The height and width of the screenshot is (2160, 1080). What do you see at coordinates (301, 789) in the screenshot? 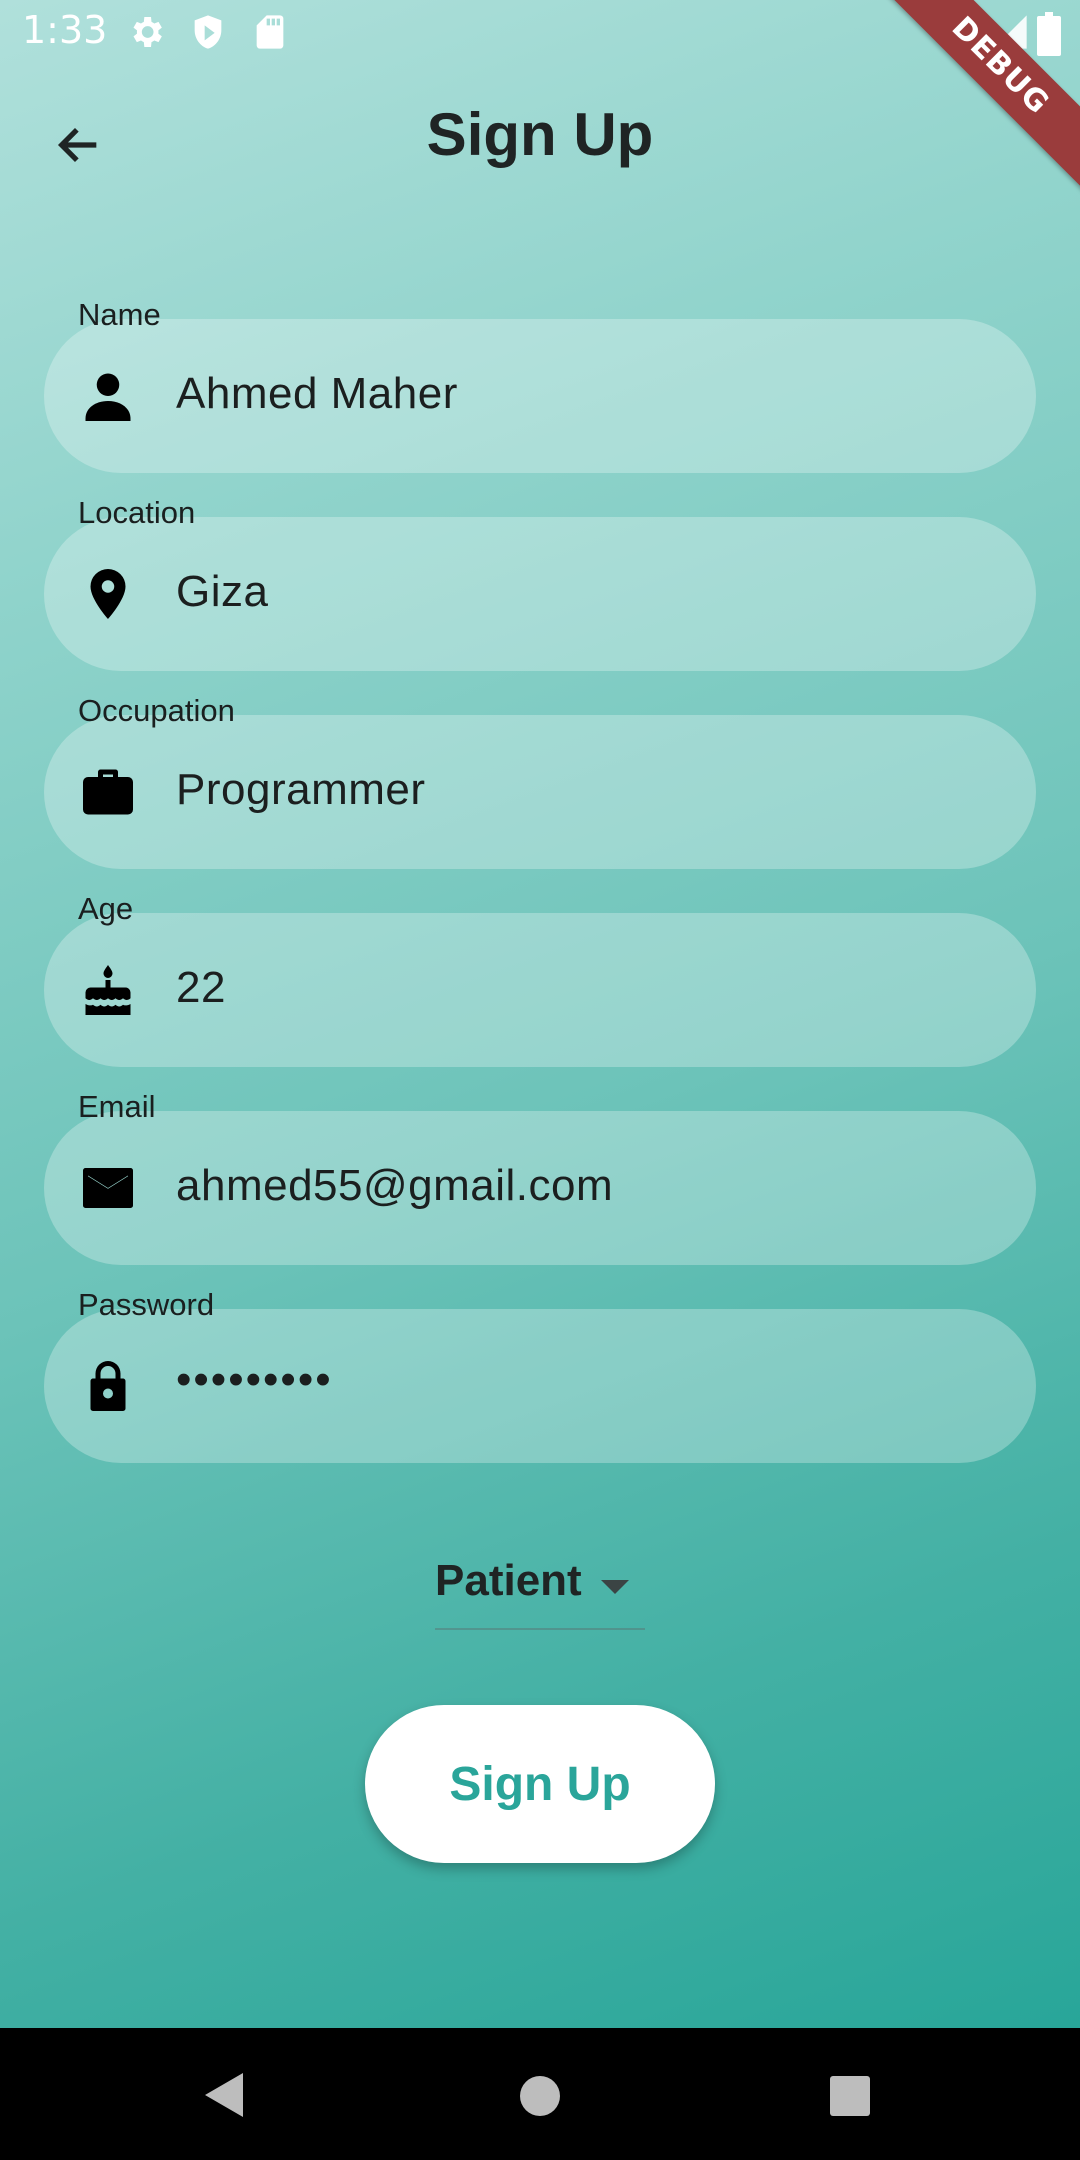
I see `occupation-value: Programmer` at bounding box center [301, 789].